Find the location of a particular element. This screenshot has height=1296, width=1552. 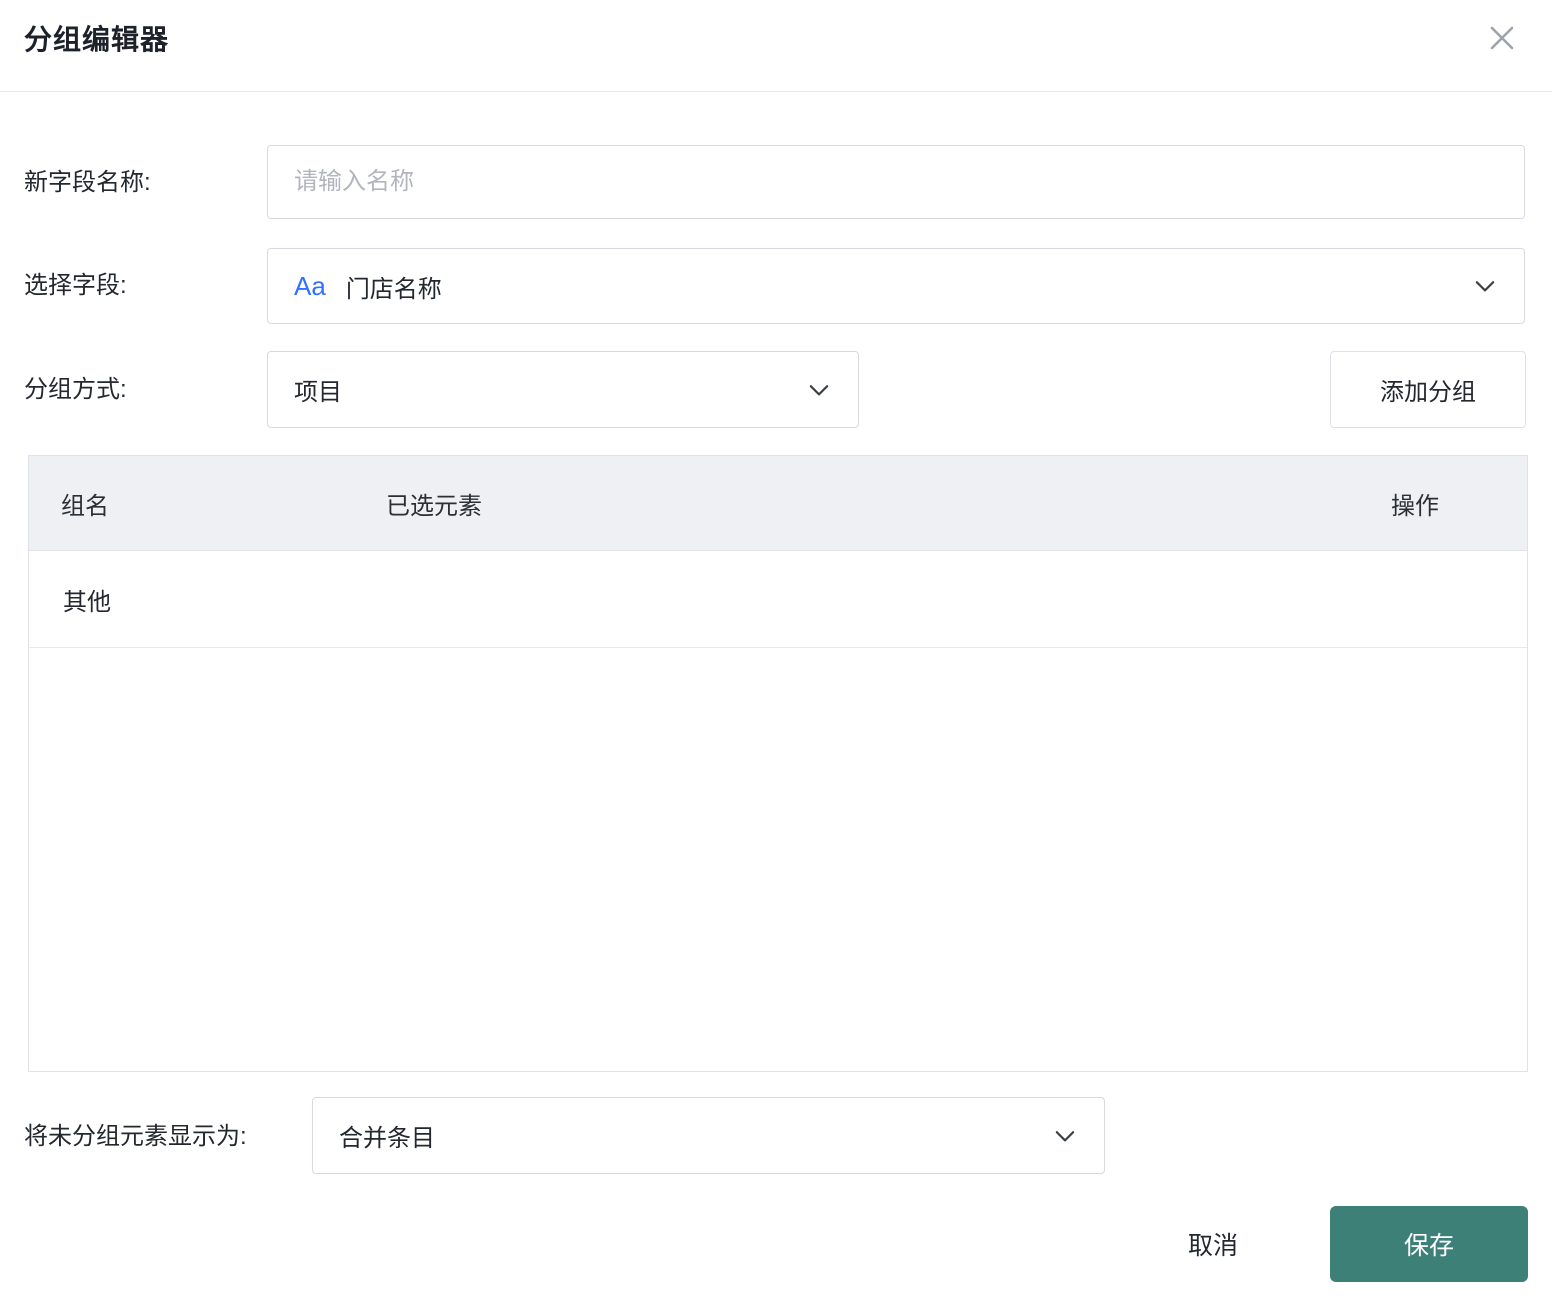

group-method-dropdown: 项目 is located at coordinates (563, 389).